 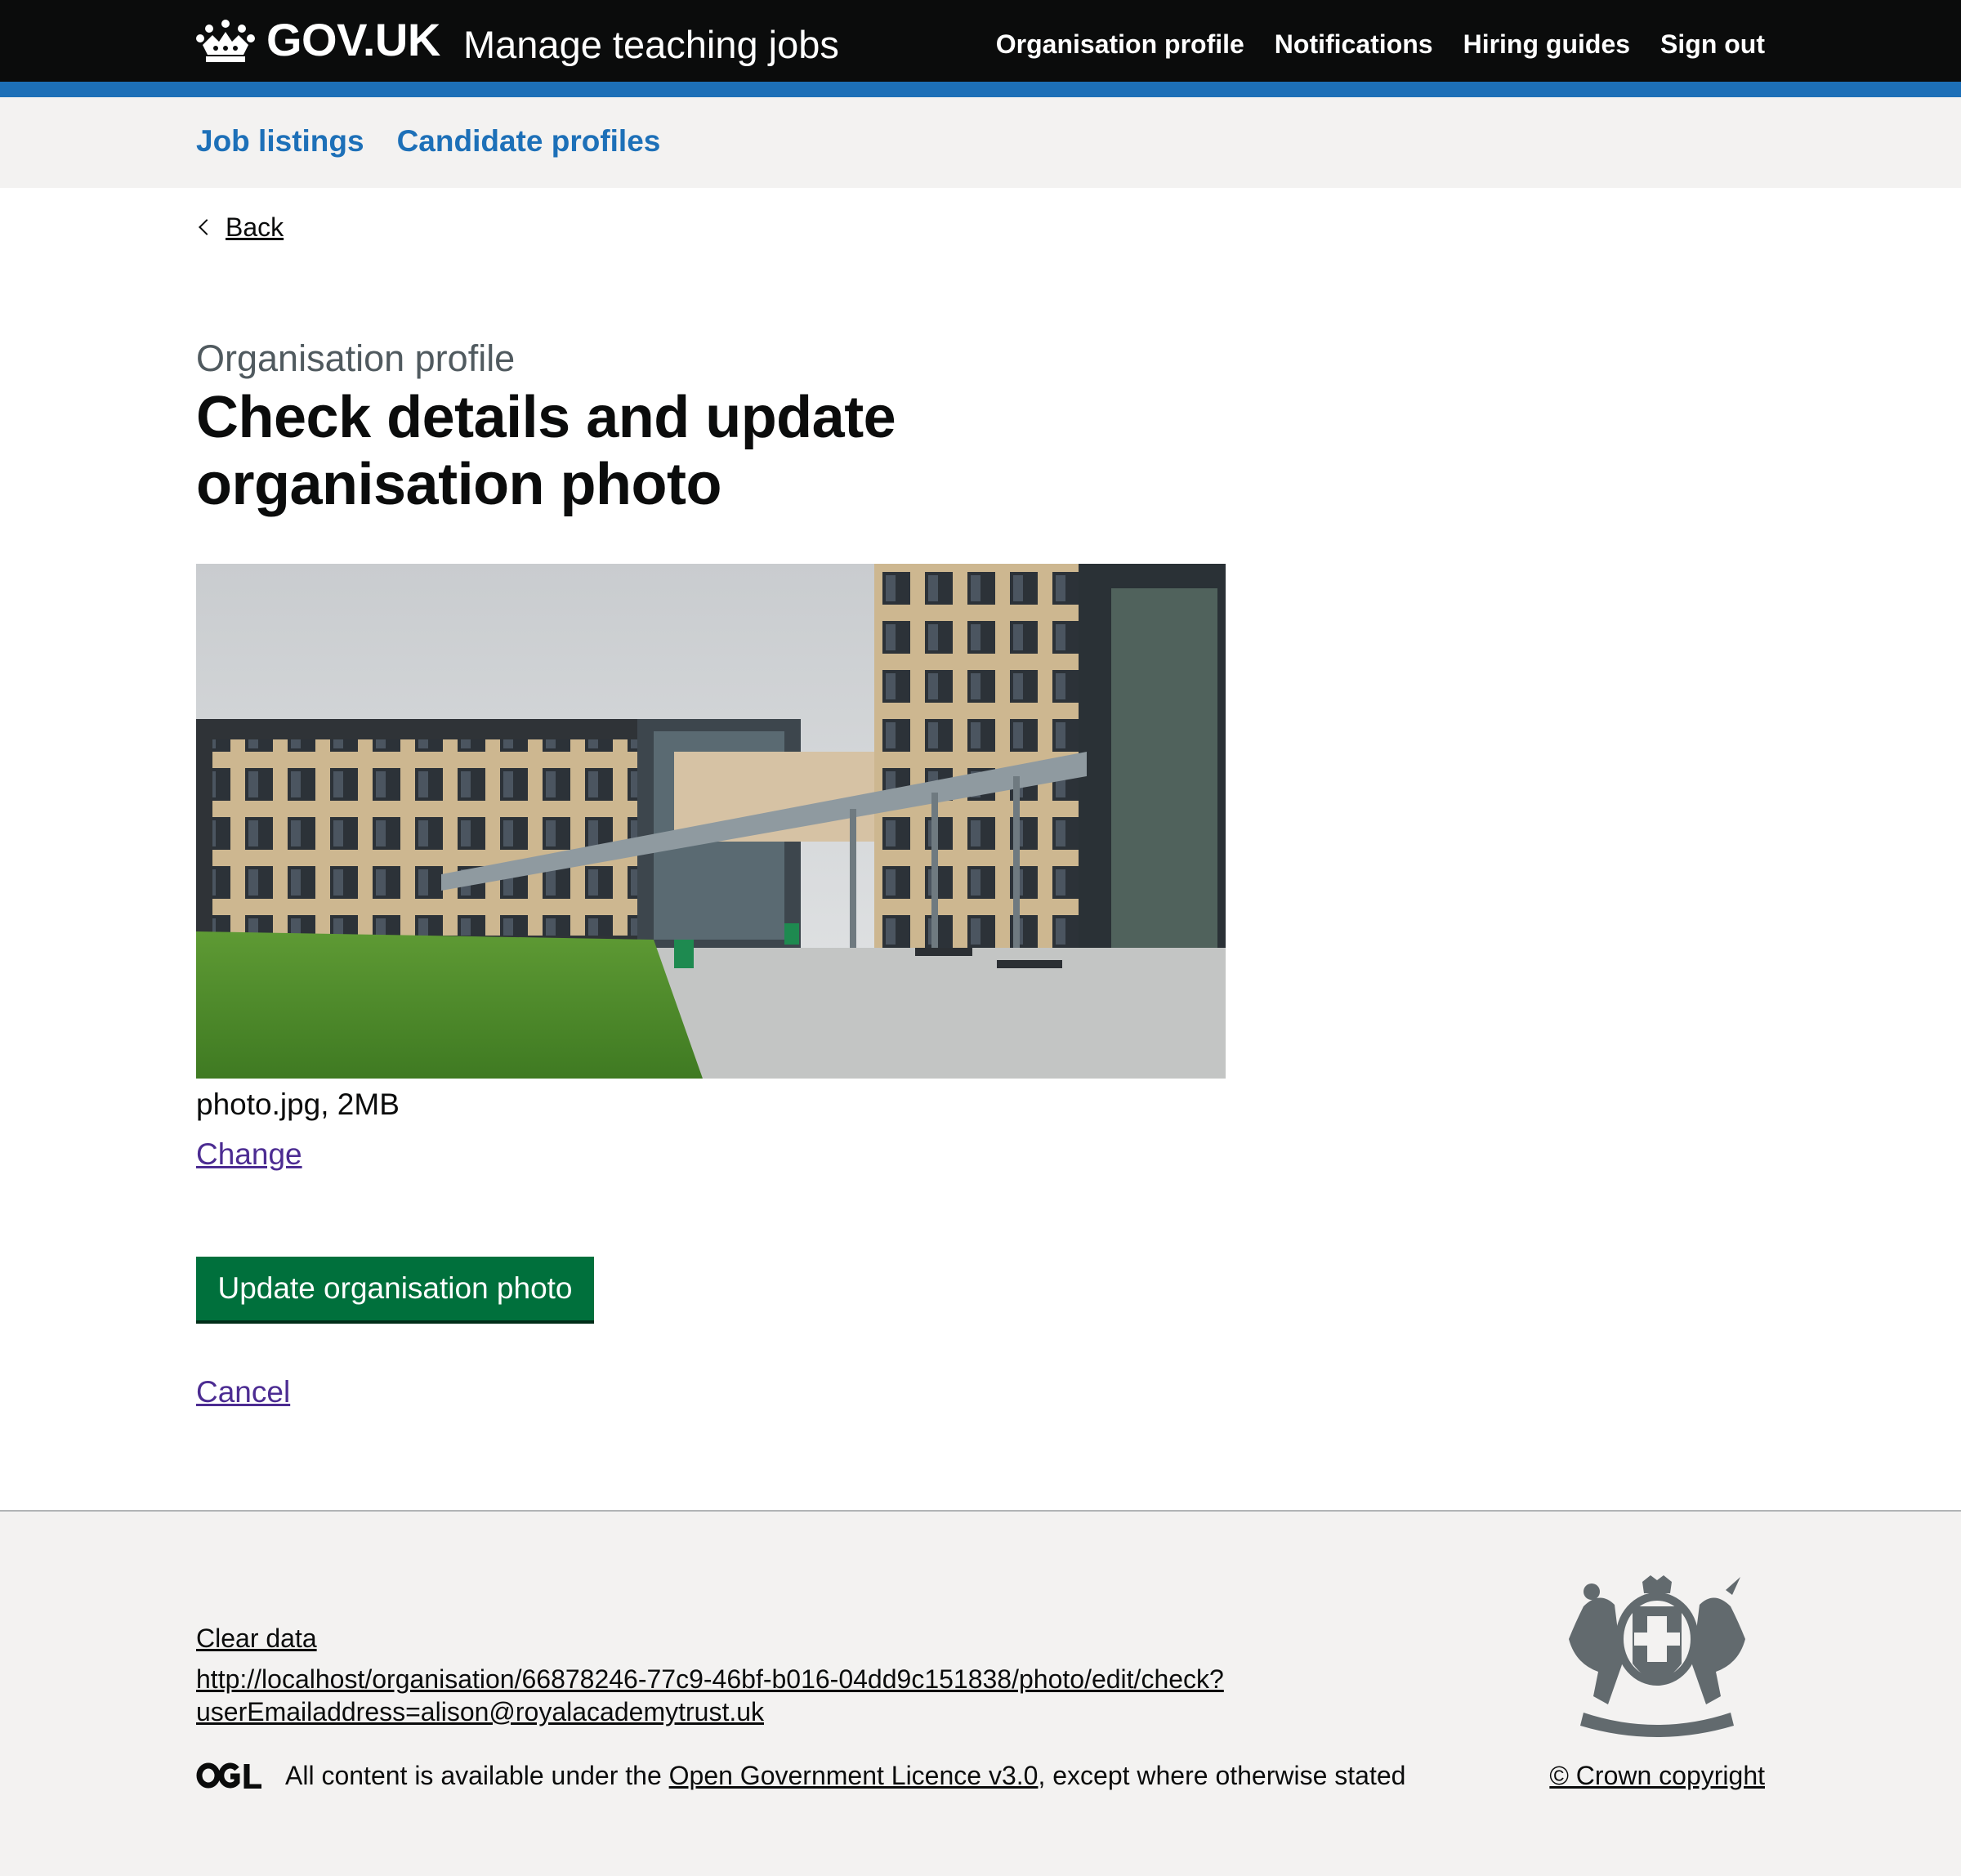 I want to click on royal-coat-of-arms-icon, so click(x=1657, y=1656).